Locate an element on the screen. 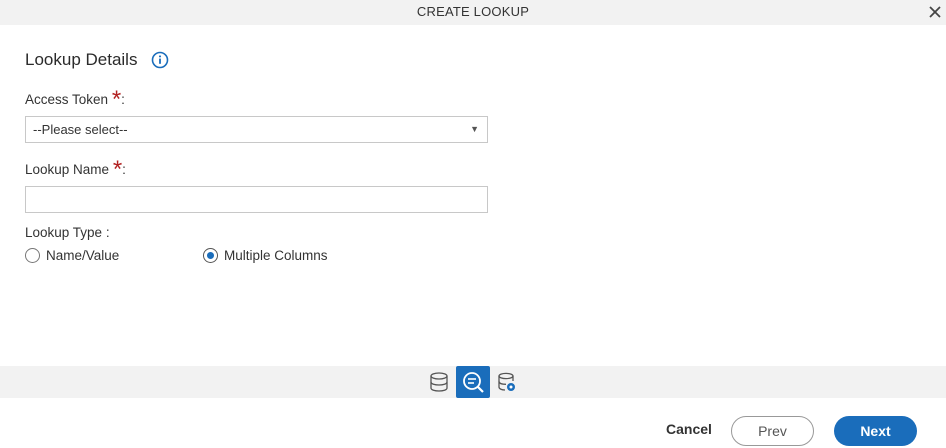 The image size is (946, 448). section-title: Lookup Details is located at coordinates (81, 59).